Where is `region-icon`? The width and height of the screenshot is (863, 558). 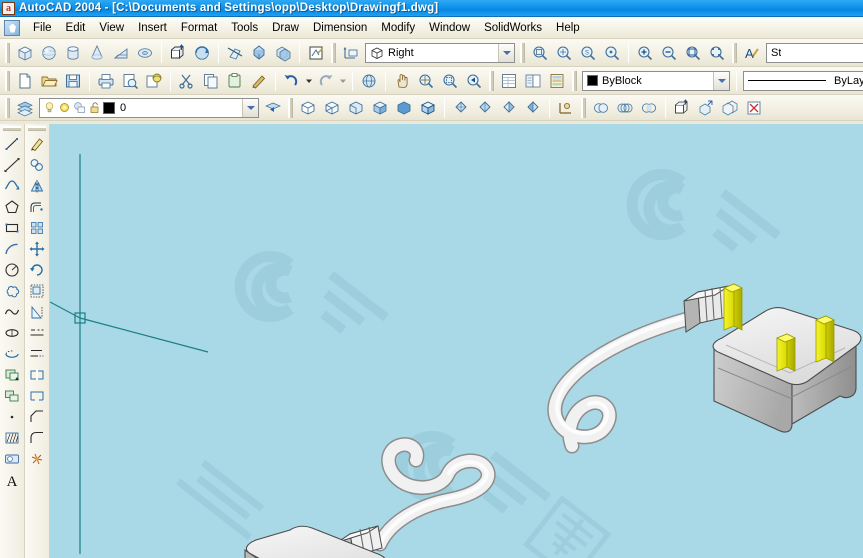
region-icon is located at coordinates (12, 458).